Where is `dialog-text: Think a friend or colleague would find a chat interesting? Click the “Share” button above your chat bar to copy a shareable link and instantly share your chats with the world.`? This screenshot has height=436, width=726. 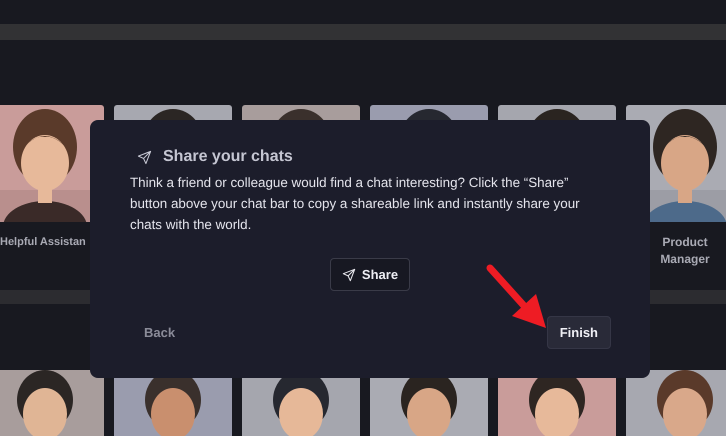
dialog-text: Think a friend or colleague would find a chat interesting? Click the “Share” button above your chat bar to copy a shareable link and instantly share your chats with the world. is located at coordinates (355, 204).